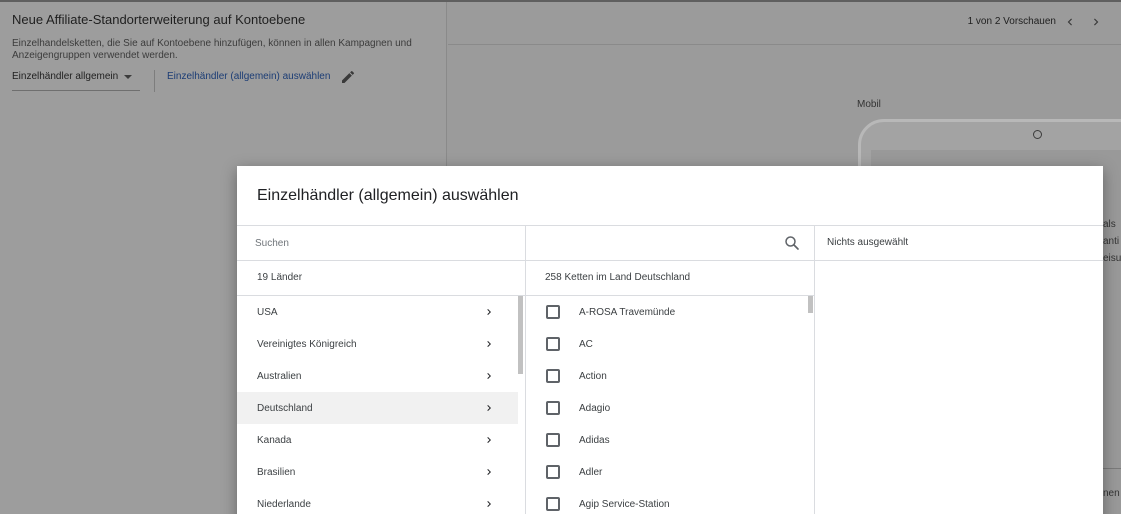 This screenshot has width=1121, height=514. What do you see at coordinates (377, 312) in the screenshot?
I see `country-item-usa: USA` at bounding box center [377, 312].